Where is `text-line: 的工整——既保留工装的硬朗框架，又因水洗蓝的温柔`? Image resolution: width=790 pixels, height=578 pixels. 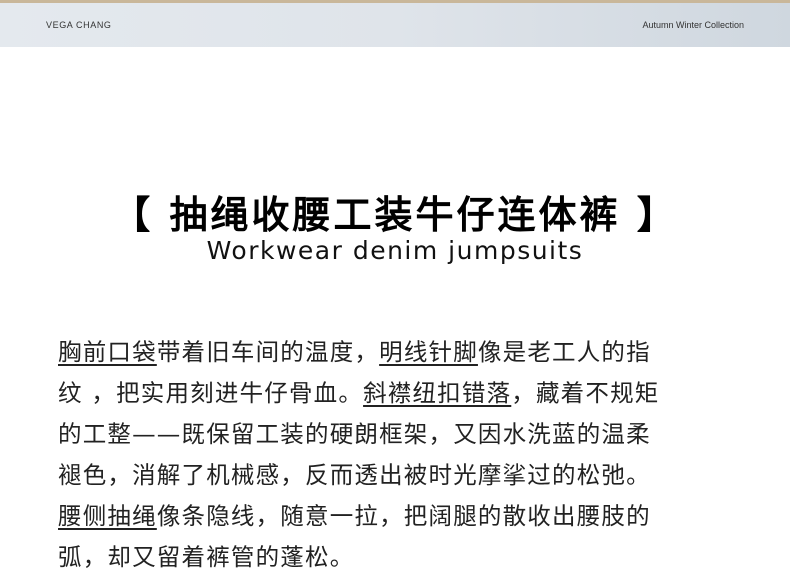 text-line: 的工整——既保留工装的硬朗框架，又因水洗蓝的温柔 is located at coordinates (398, 434).